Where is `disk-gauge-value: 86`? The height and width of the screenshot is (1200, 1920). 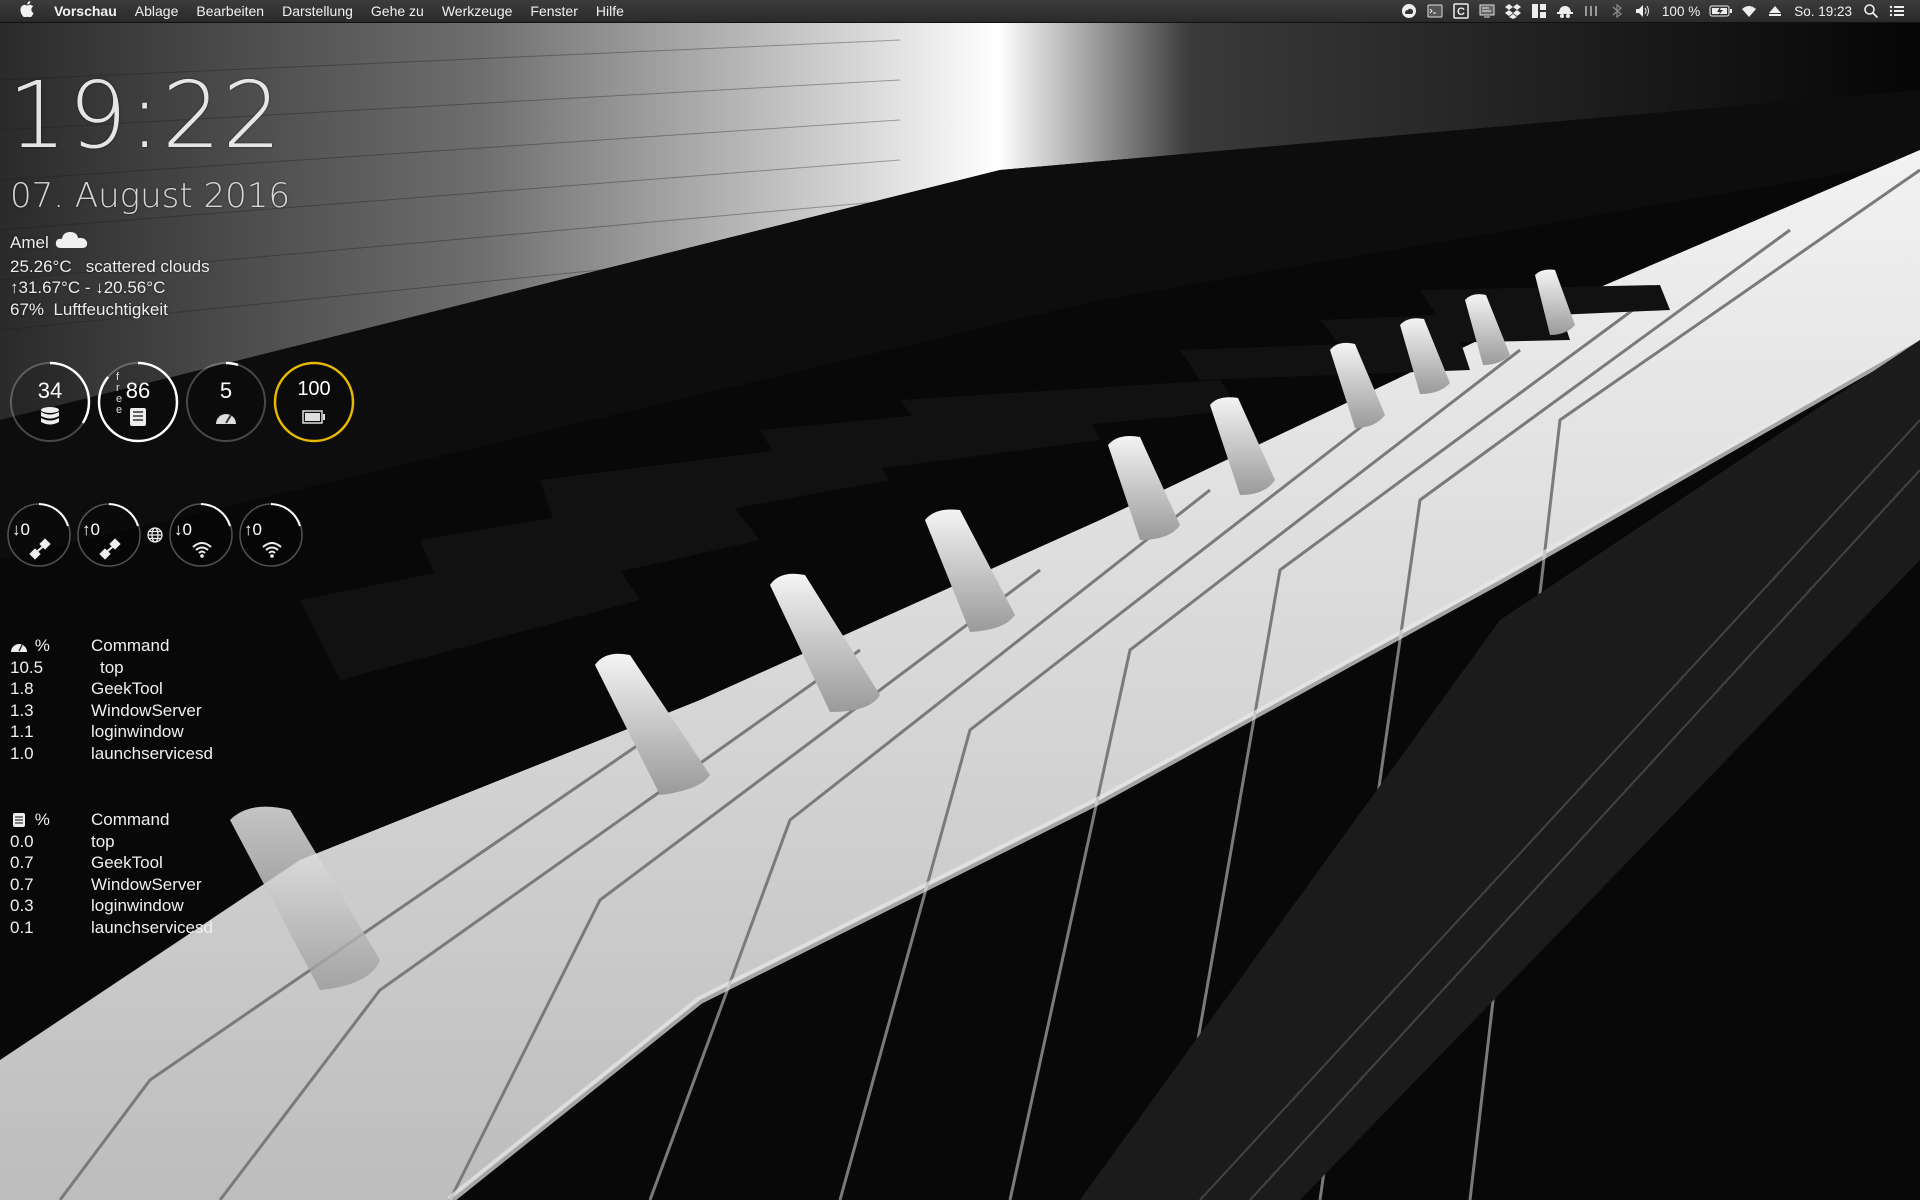
disk-gauge-value: 86 is located at coordinates (138, 390).